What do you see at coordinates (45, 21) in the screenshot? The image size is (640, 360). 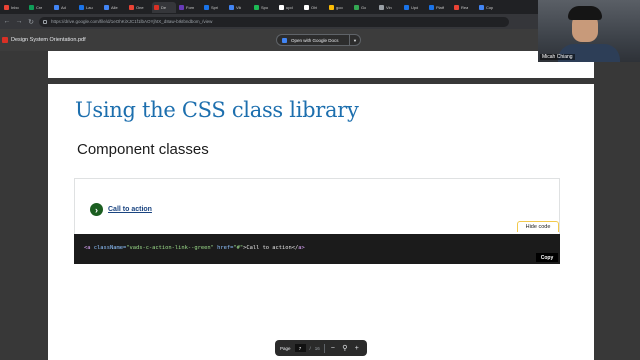 I see `lock-icon` at bounding box center [45, 21].